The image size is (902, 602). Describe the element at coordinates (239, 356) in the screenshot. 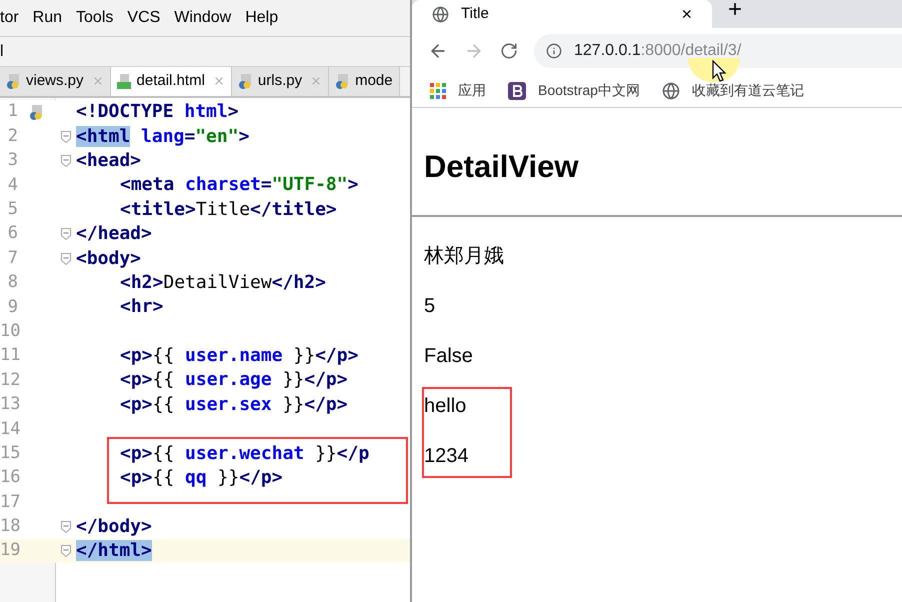

I see `code-line: <p>{{ user.name }}</p>` at that location.